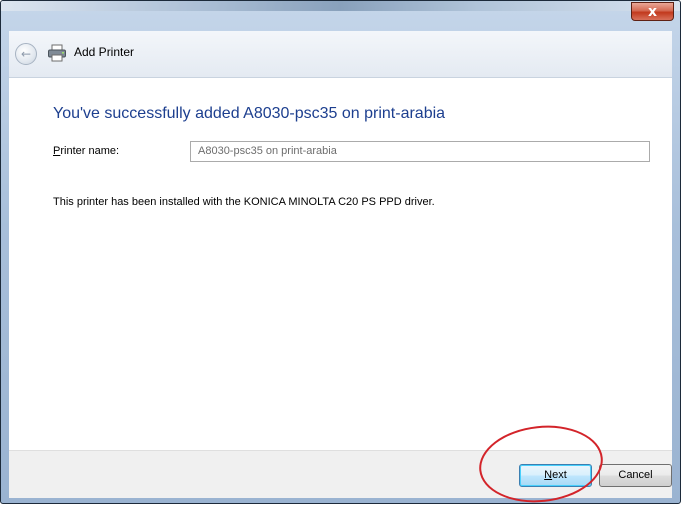 Image resolution: width=681 pixels, height=508 pixels. I want to click on printer-name-label-text: rinter name:, so click(90, 151).